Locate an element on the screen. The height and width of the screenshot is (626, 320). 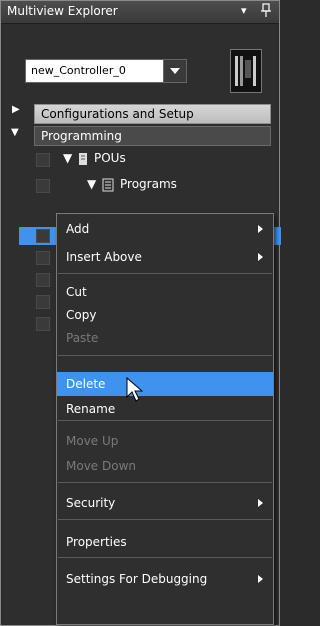
menu-item-move-up: Move Up is located at coordinates (92, 441).